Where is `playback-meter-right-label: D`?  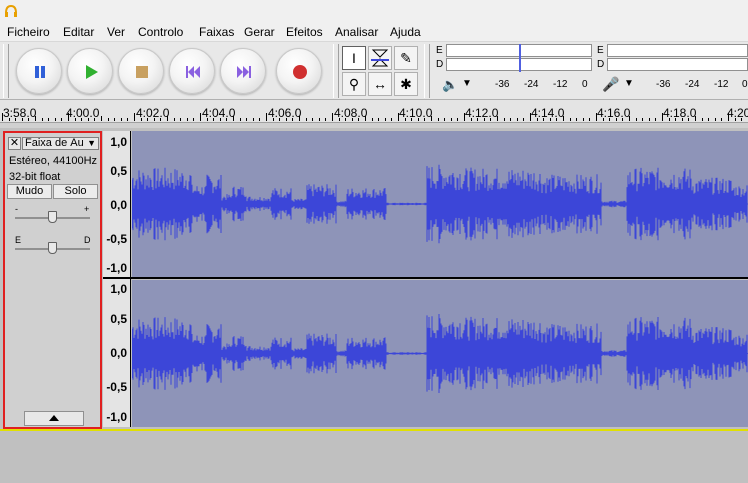 playback-meter-right-label: D is located at coordinates (440, 64).